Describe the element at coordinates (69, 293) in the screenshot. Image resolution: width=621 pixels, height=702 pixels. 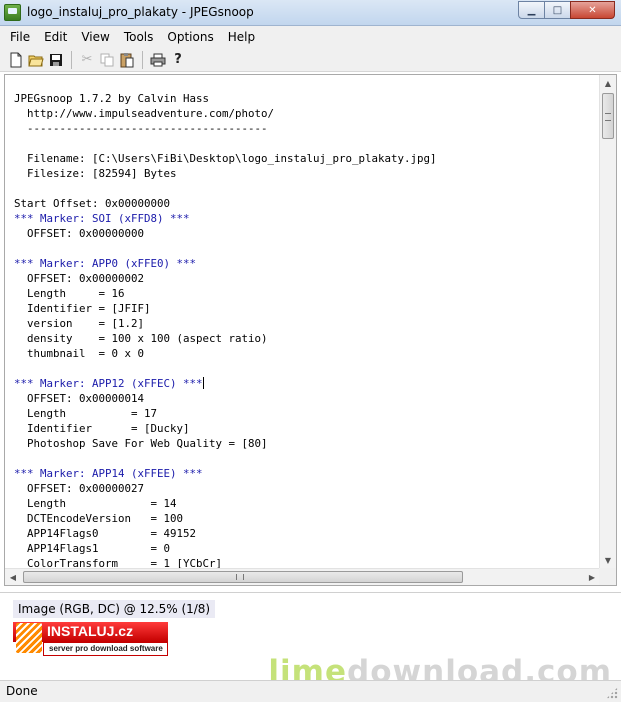
I see `log-line: Length = 16` at that location.